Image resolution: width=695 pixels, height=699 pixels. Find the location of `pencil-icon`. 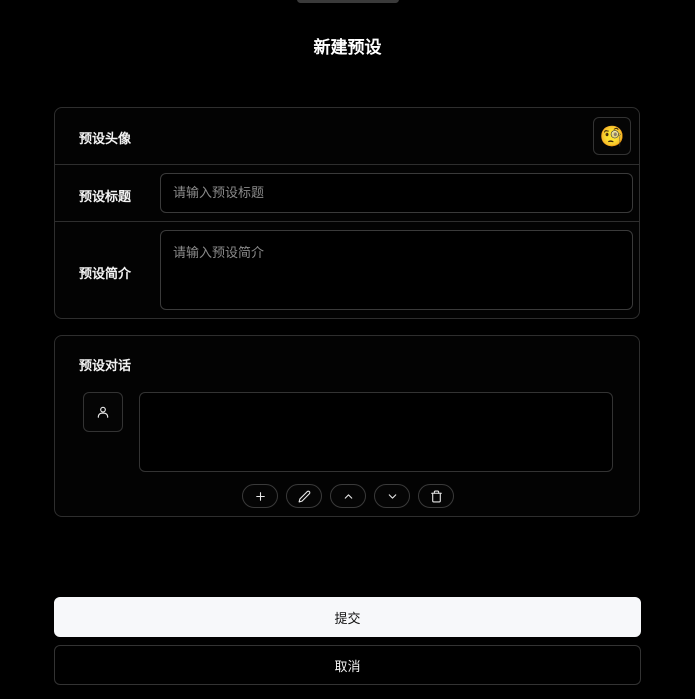

pencil-icon is located at coordinates (304, 496).